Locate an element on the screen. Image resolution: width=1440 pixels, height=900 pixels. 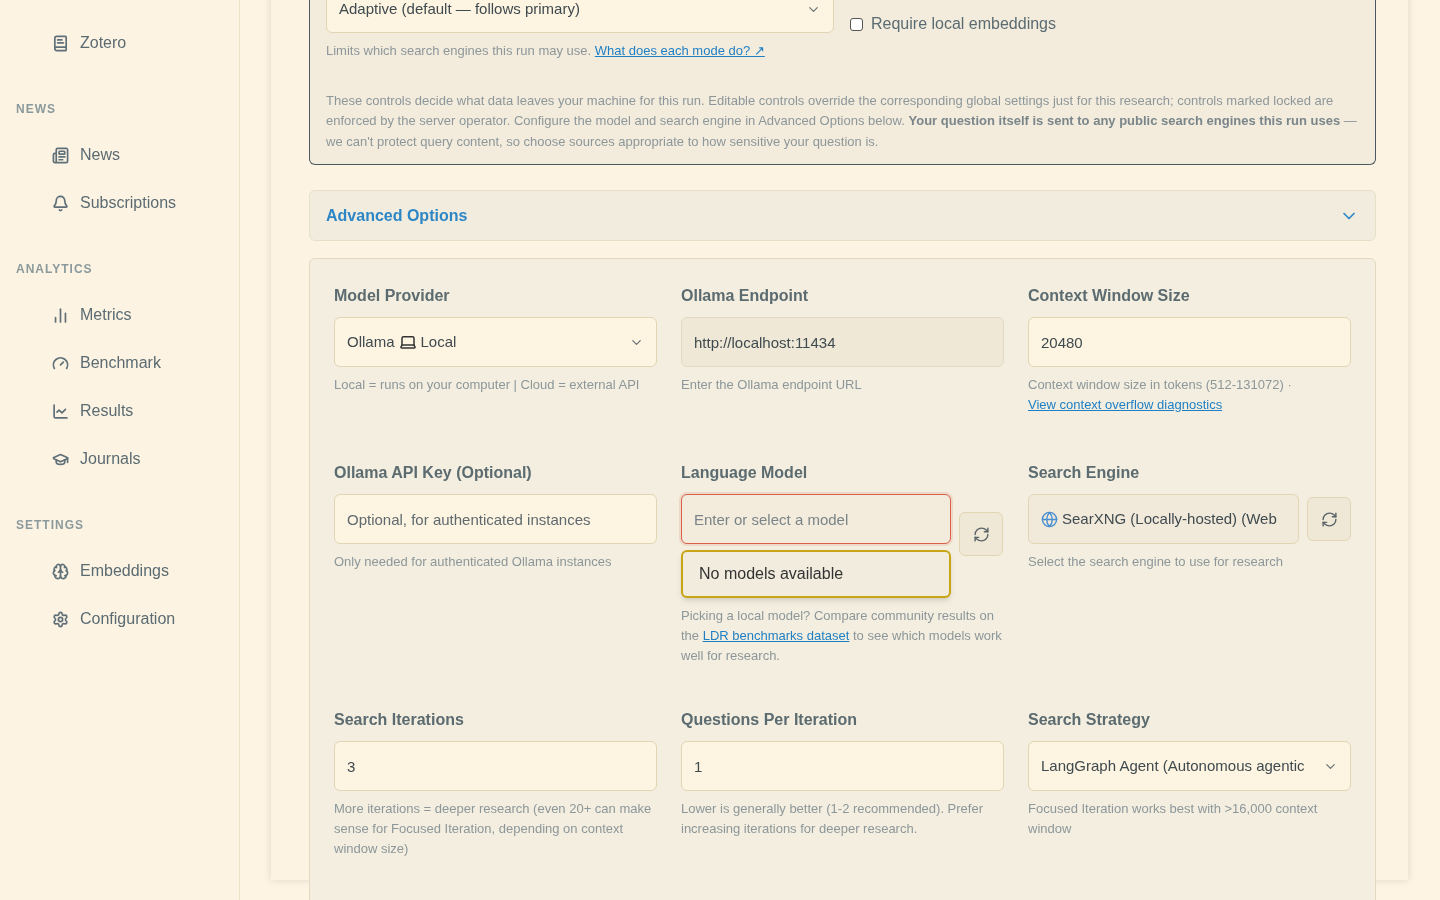
field-label: Ollama Endpoint is located at coordinates (745, 296).